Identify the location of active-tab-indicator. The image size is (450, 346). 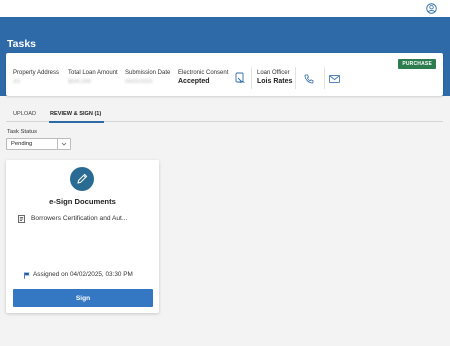
(76, 122).